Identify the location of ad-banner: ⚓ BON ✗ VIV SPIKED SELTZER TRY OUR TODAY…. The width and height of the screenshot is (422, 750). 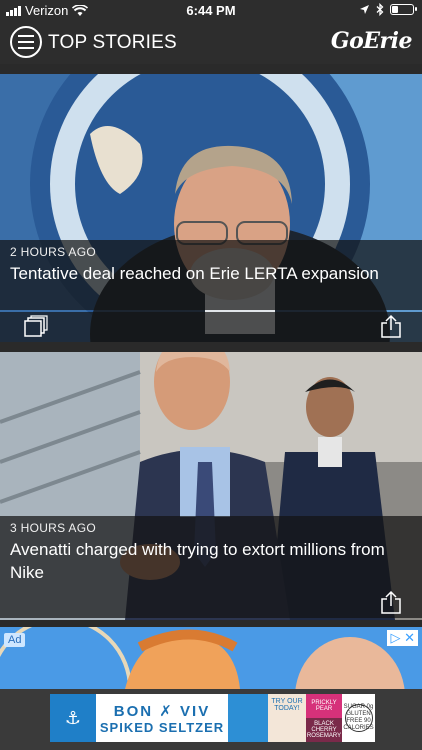
(212, 718).